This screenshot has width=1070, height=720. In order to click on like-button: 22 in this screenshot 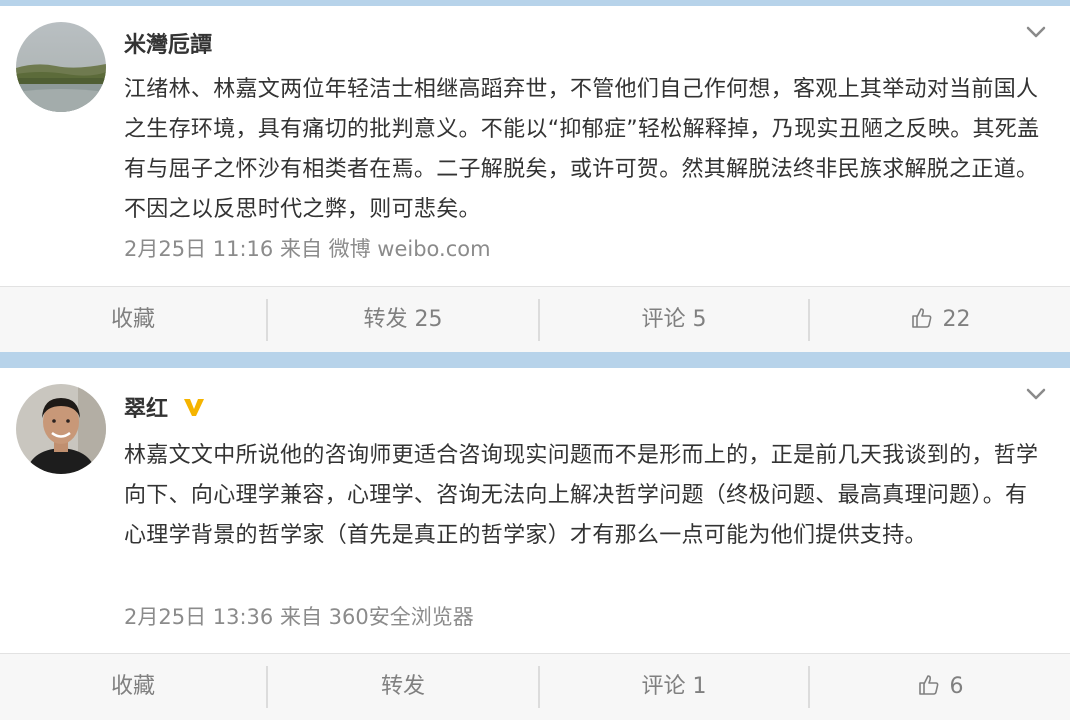, I will do `click(940, 320)`.